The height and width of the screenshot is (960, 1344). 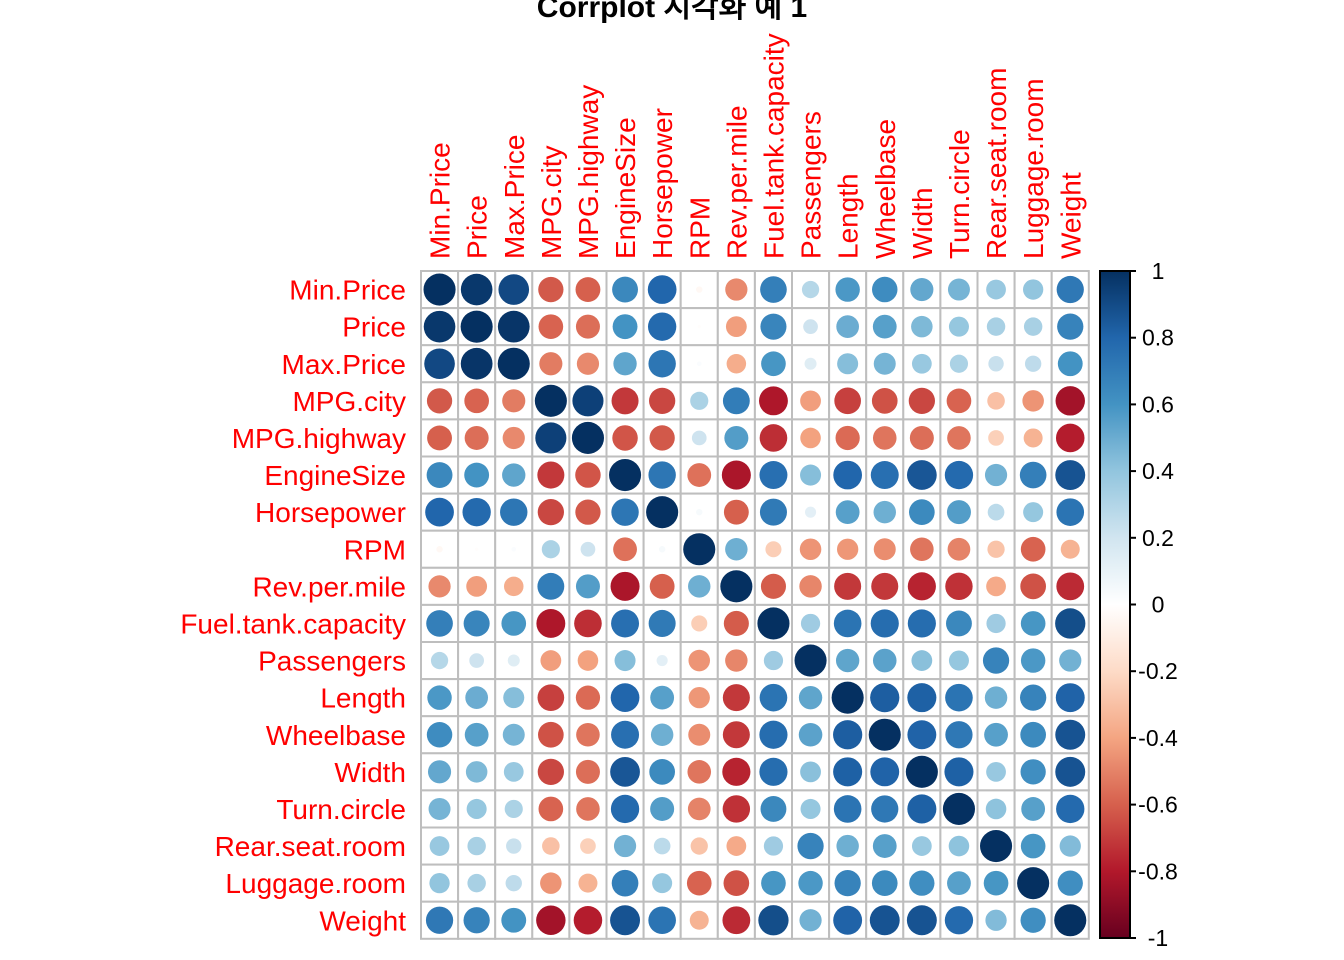 I want to click on corr-circle-Width-Max.Price, so click(x=513, y=771).